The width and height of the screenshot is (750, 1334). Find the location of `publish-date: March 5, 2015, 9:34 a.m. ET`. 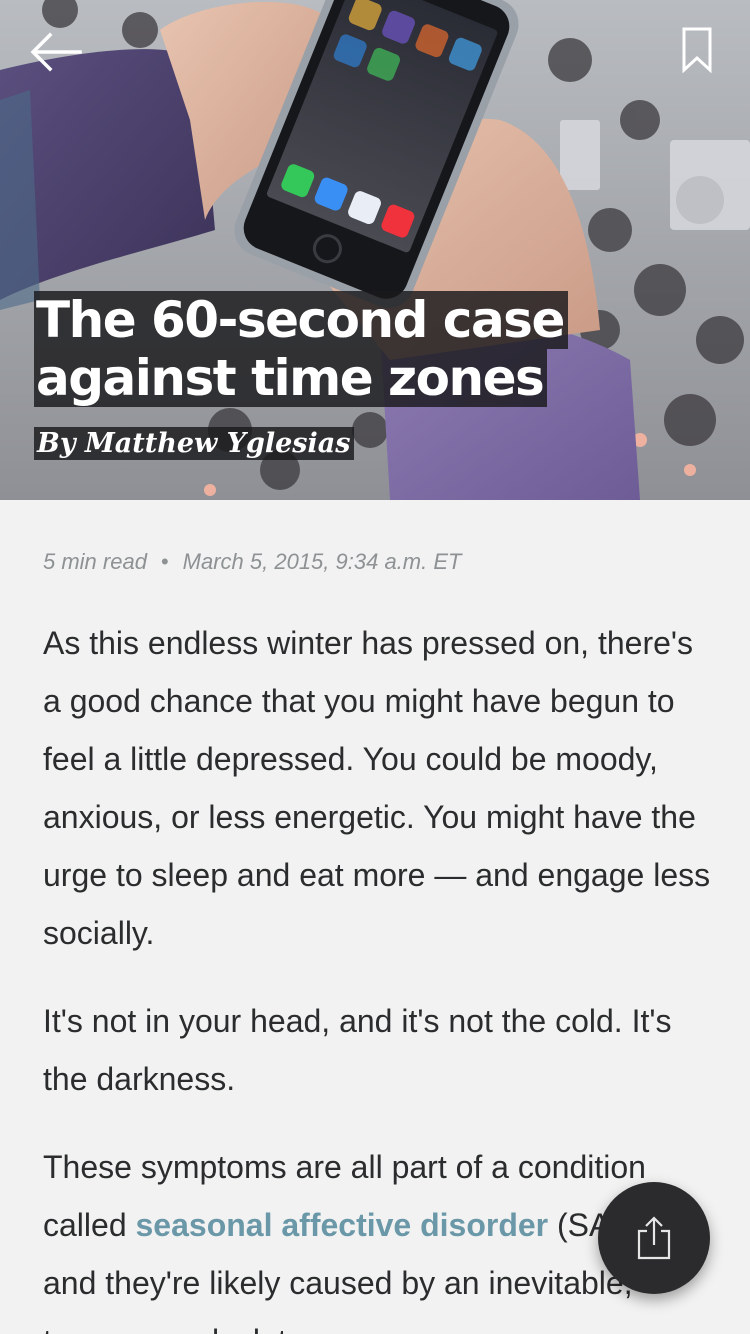

publish-date: March 5, 2015, 9:34 a.m. ET is located at coordinates (322, 561).